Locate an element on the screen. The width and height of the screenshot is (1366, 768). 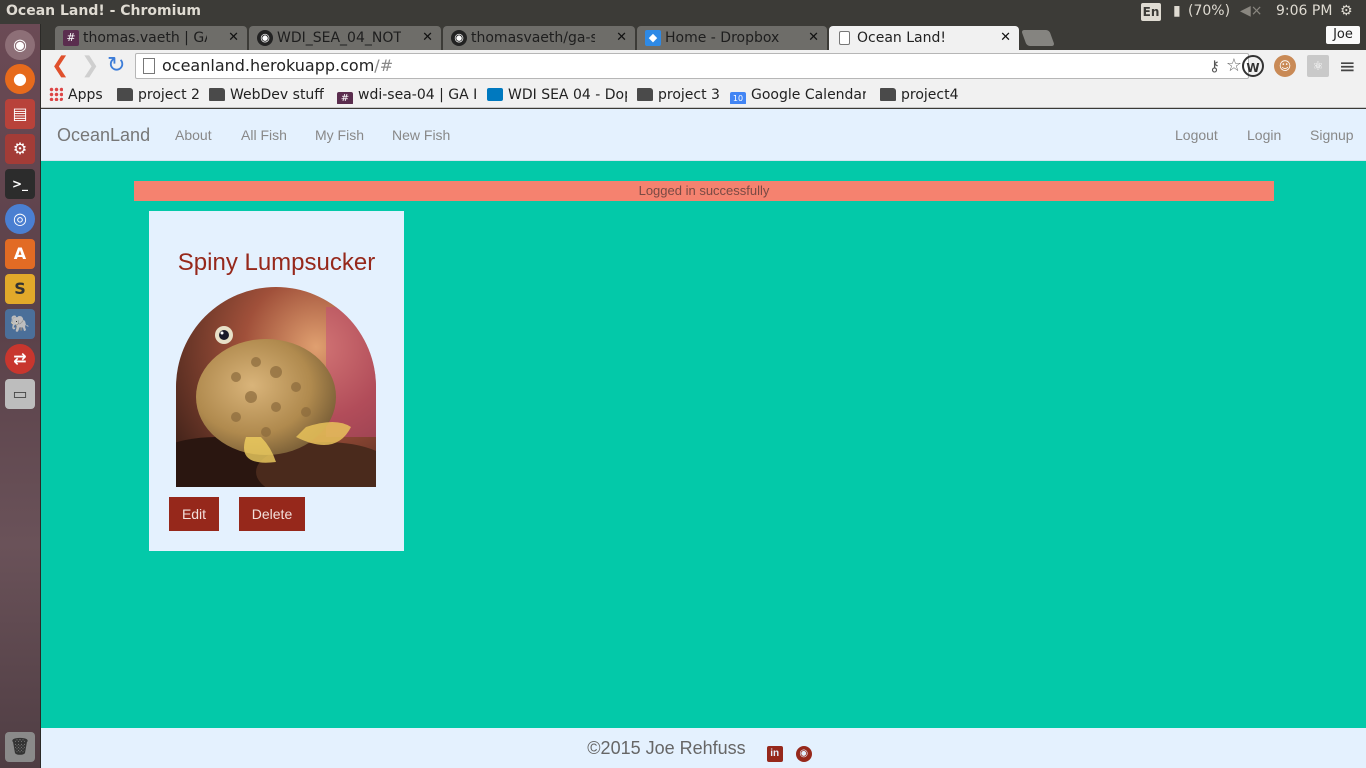
bookmark-label: wdi-sea-04 | GA In is located at coordinates (417, 95).